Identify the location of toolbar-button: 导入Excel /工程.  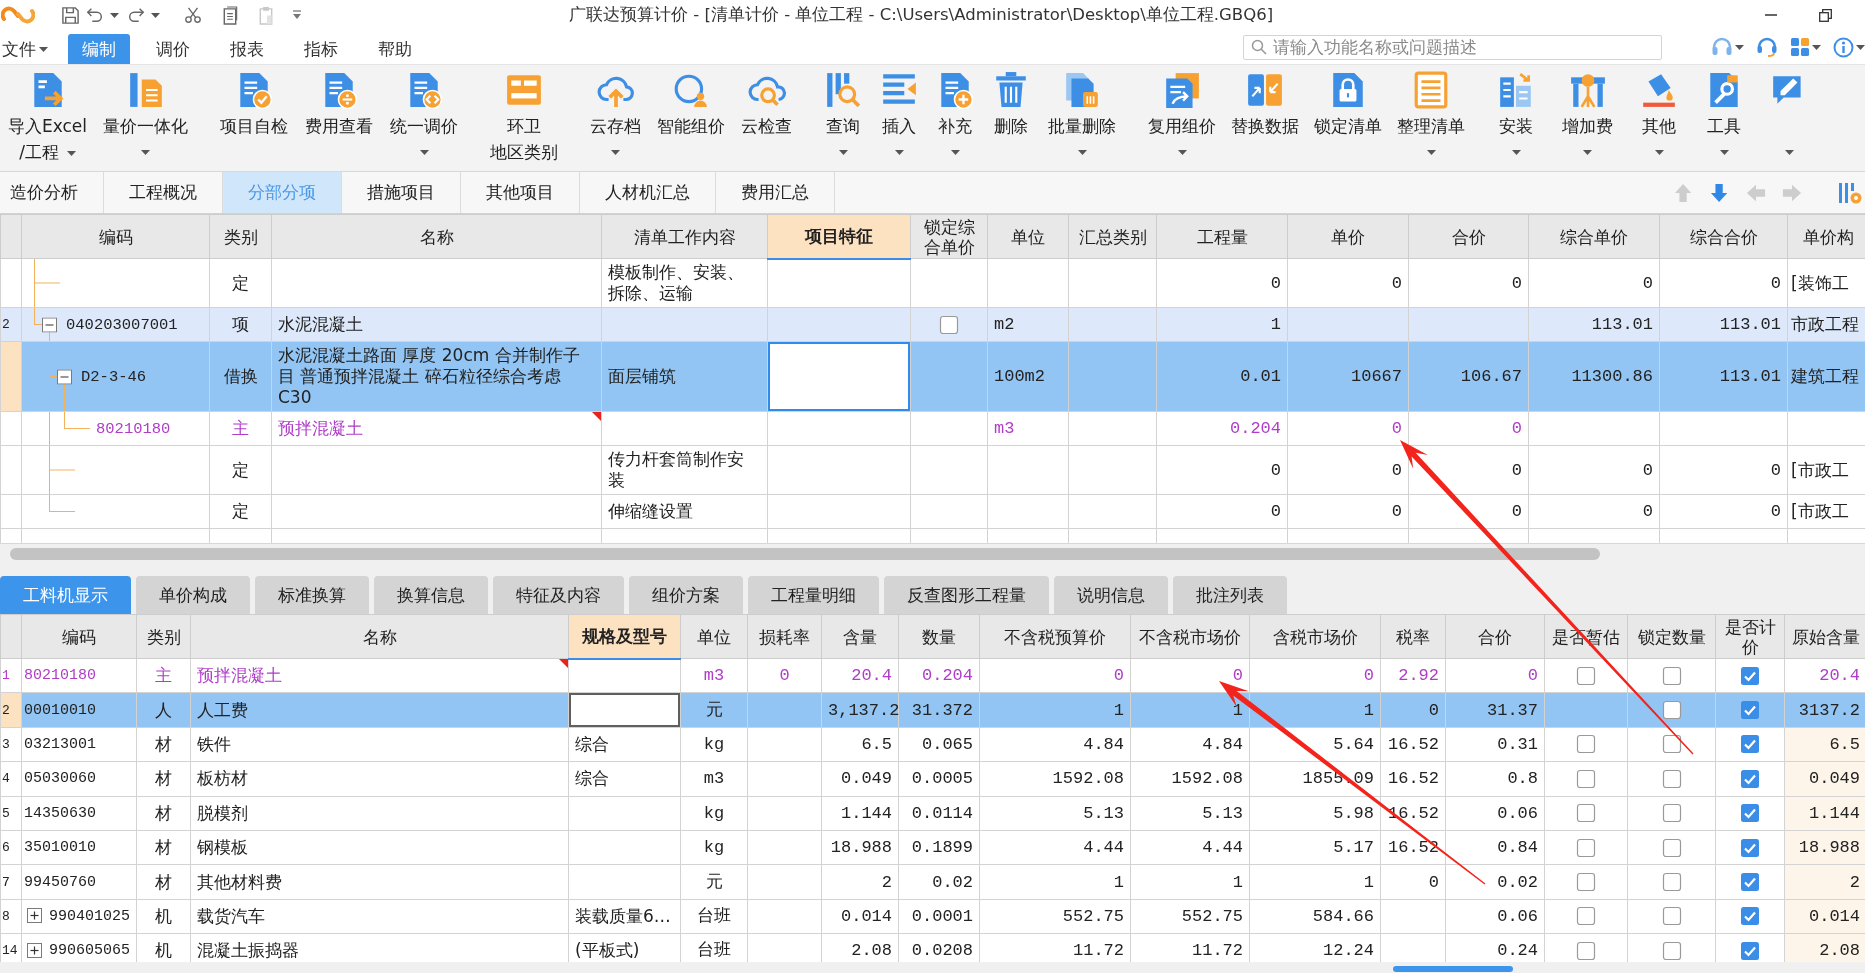
(48, 118).